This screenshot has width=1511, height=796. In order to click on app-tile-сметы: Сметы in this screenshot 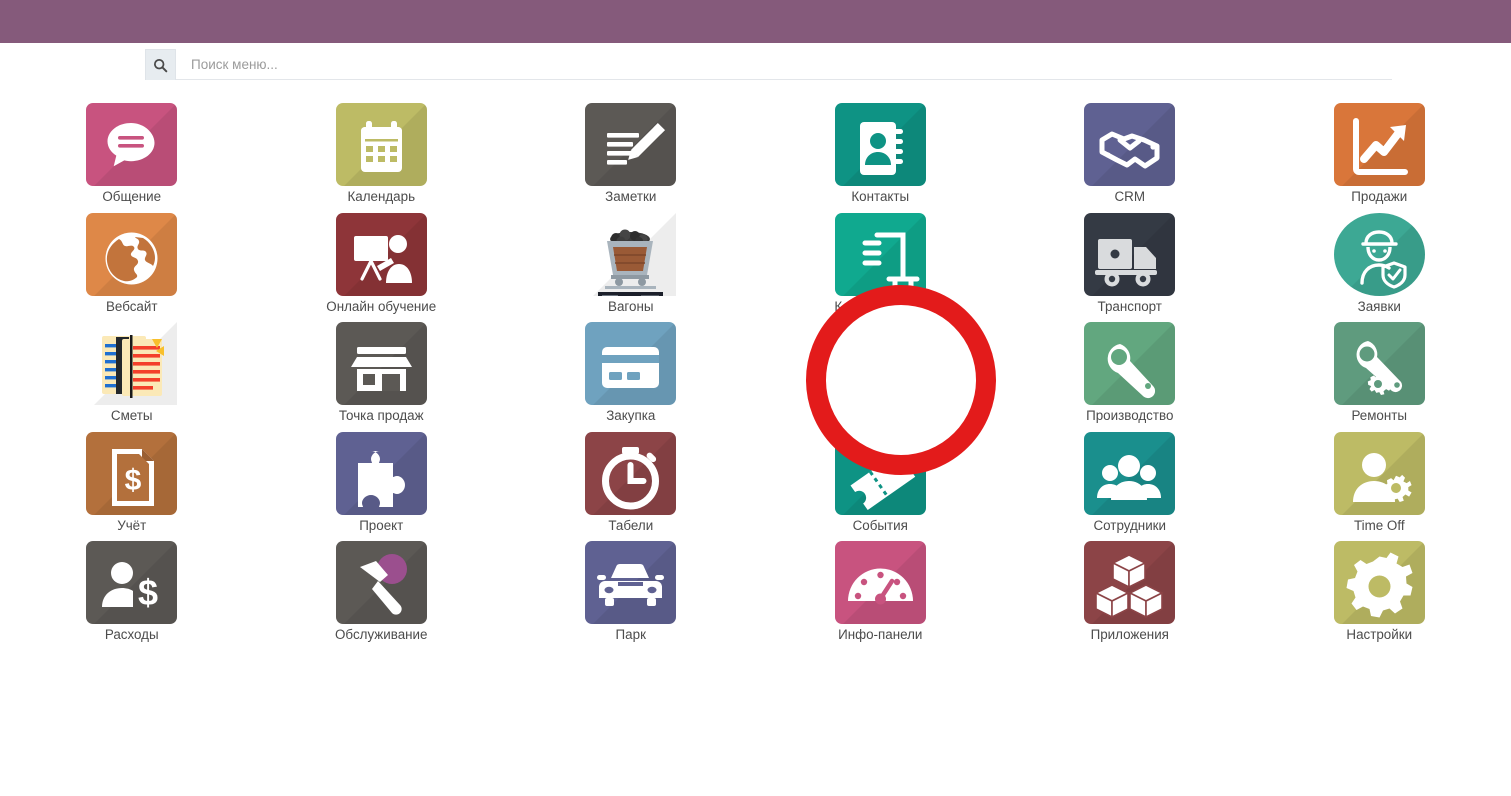, I will do `click(132, 369)`.